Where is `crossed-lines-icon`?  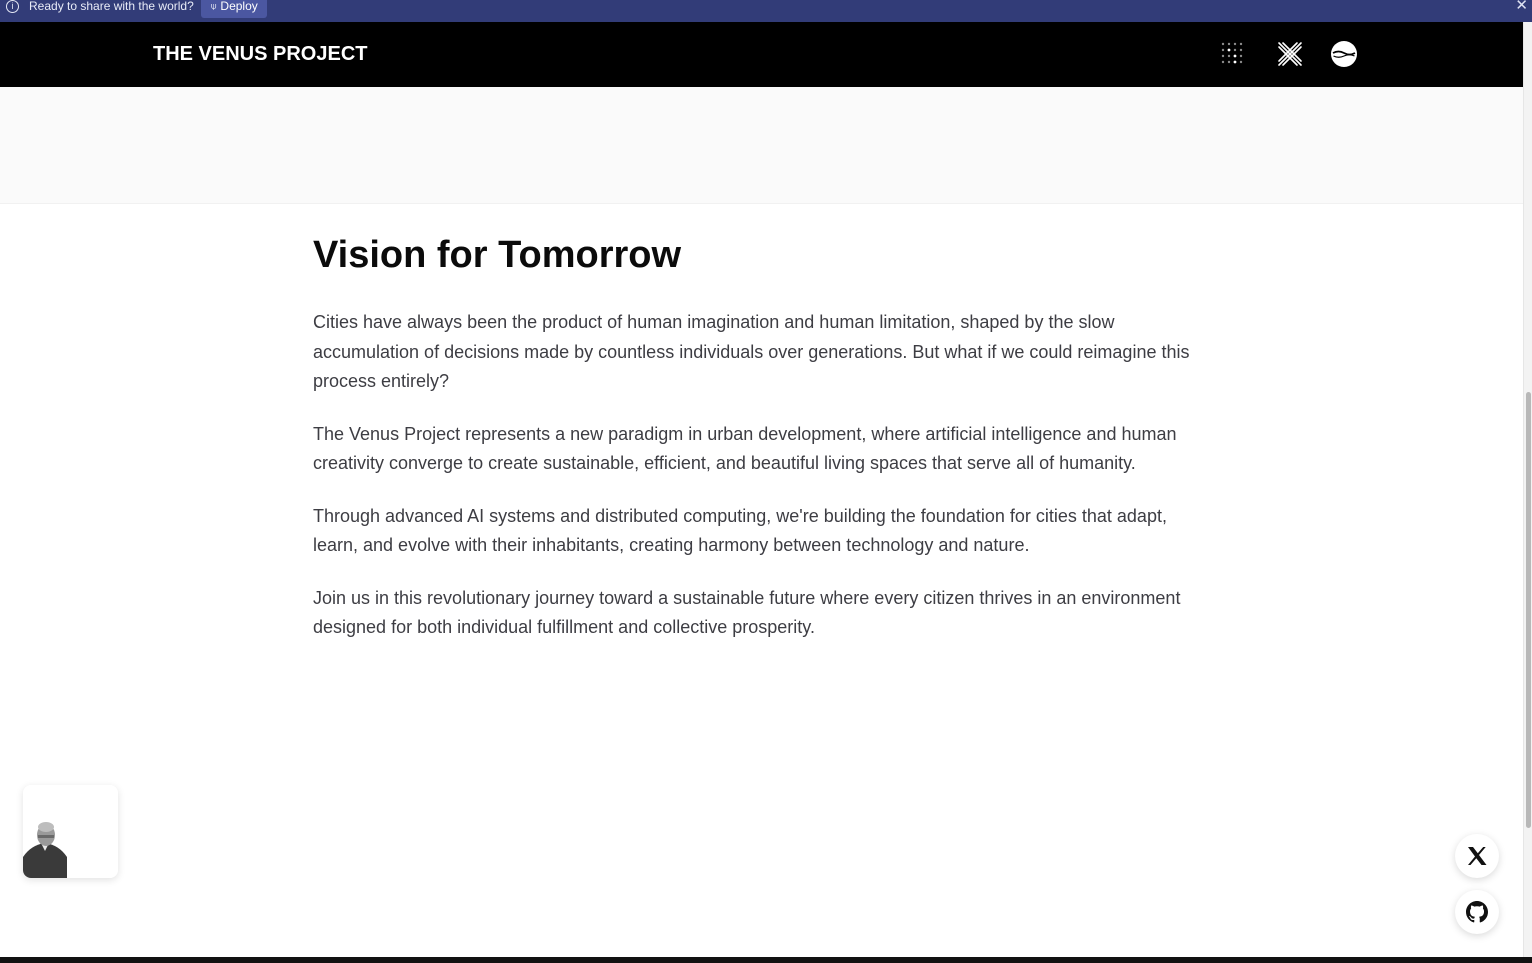 crossed-lines-icon is located at coordinates (1290, 54).